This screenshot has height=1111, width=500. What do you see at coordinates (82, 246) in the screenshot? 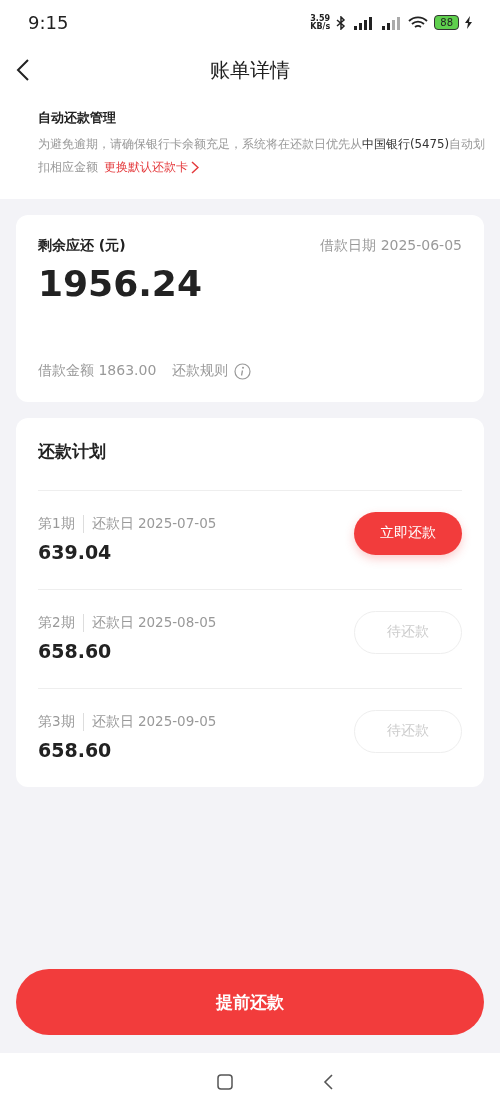
I see `remaining-label: 剩余应还 (元)` at bounding box center [82, 246].